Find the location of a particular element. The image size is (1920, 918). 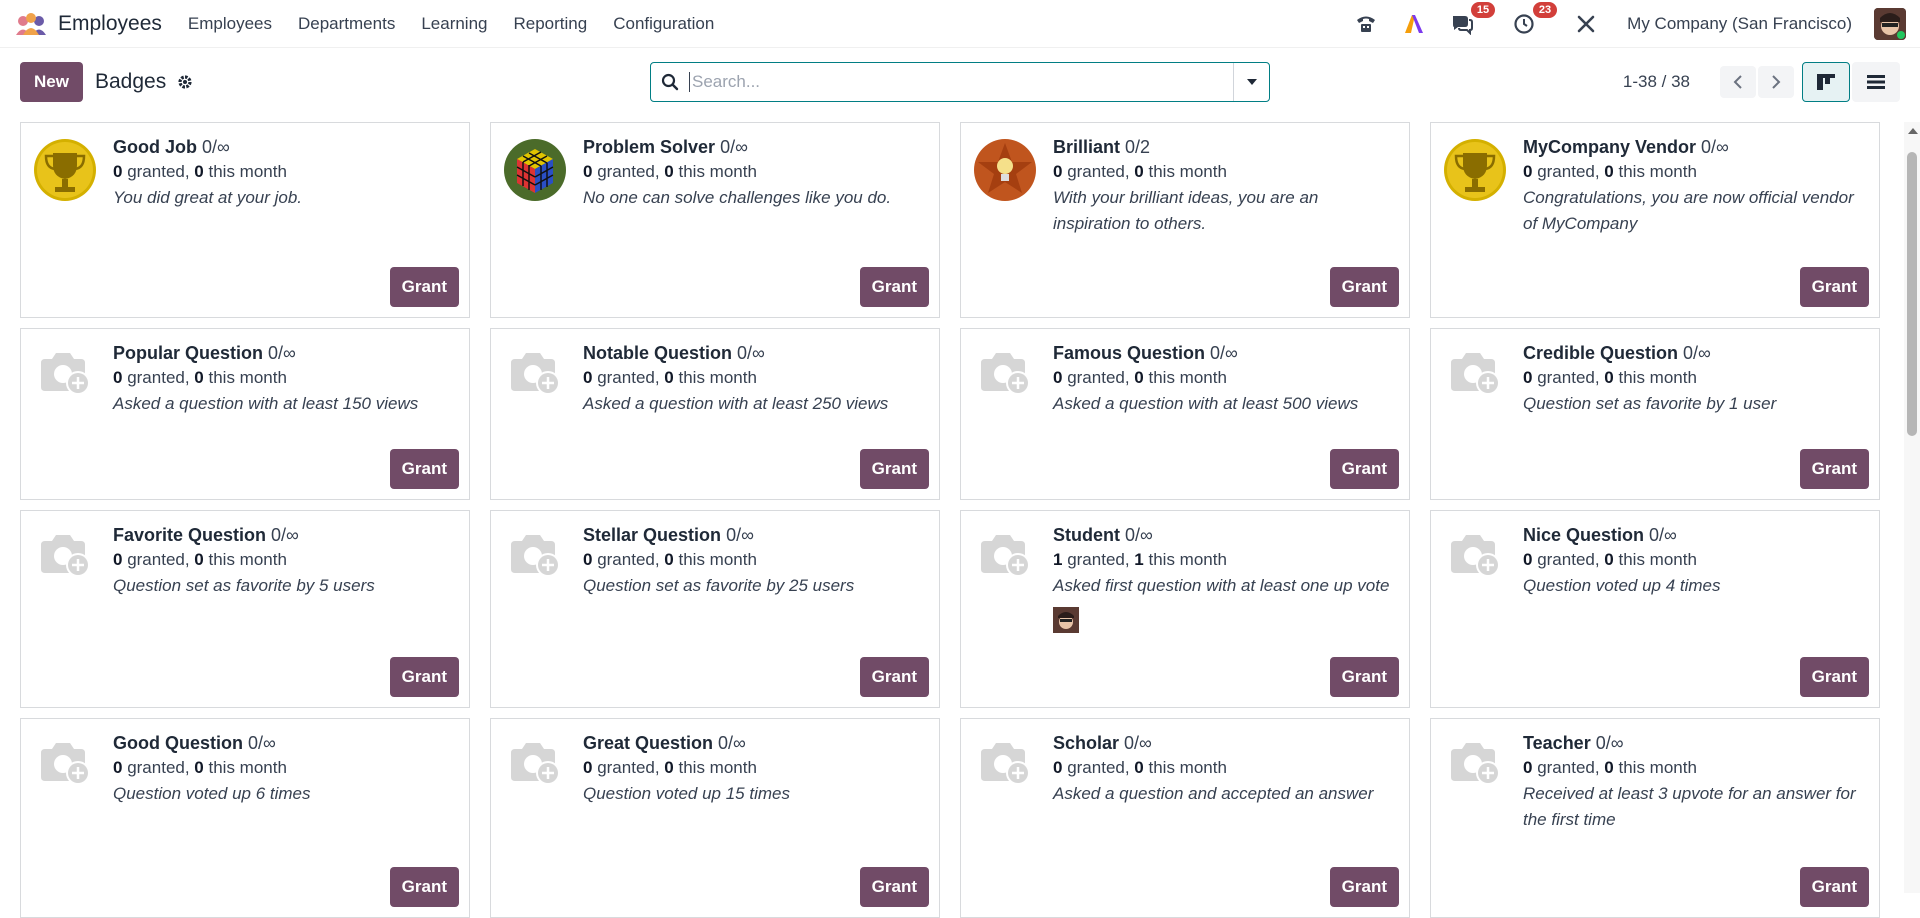

badge-description: Question voted up 15 times is located at coordinates (686, 793).